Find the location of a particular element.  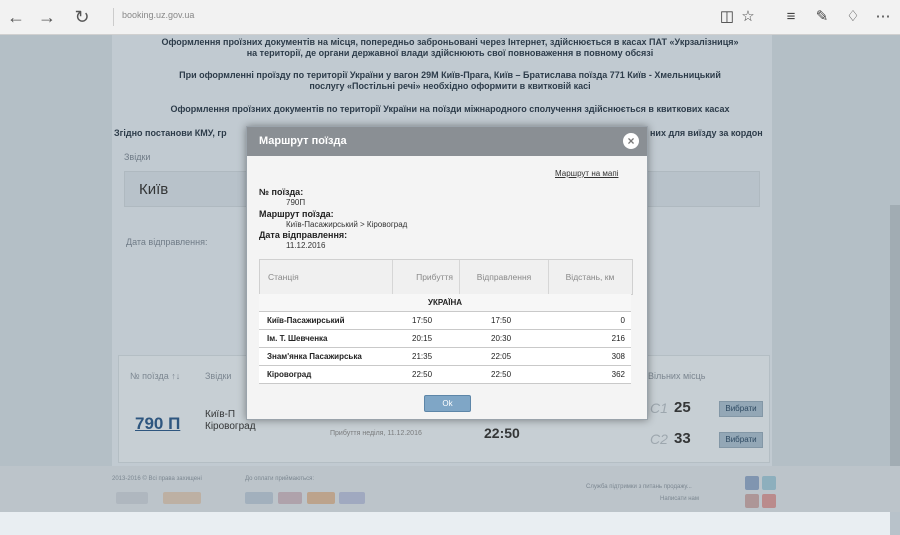

arrival-time: 20:15 is located at coordinates (422, 338).